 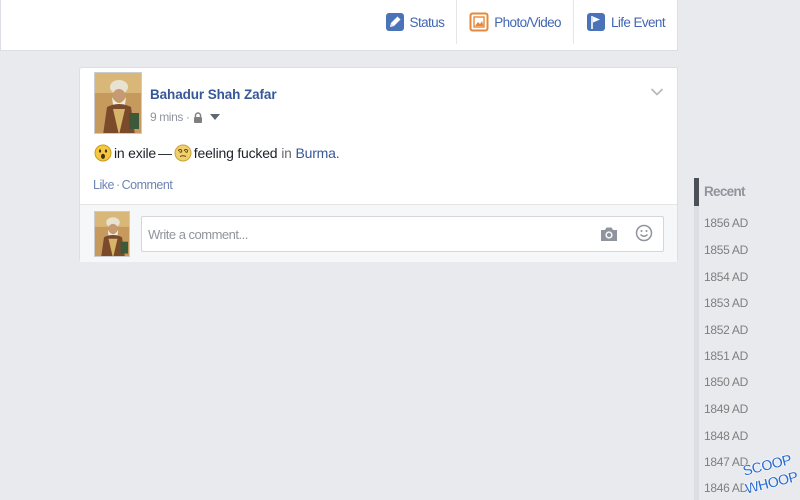 I want to click on flag-icon, so click(x=596, y=22).